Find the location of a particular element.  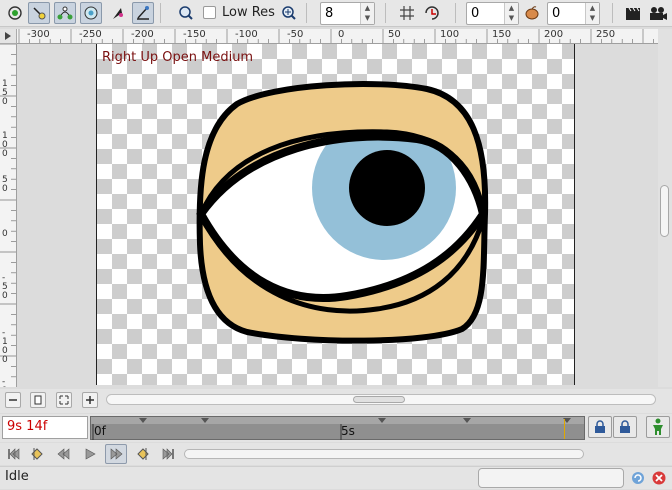

grid-icon is located at coordinates (407, 13).